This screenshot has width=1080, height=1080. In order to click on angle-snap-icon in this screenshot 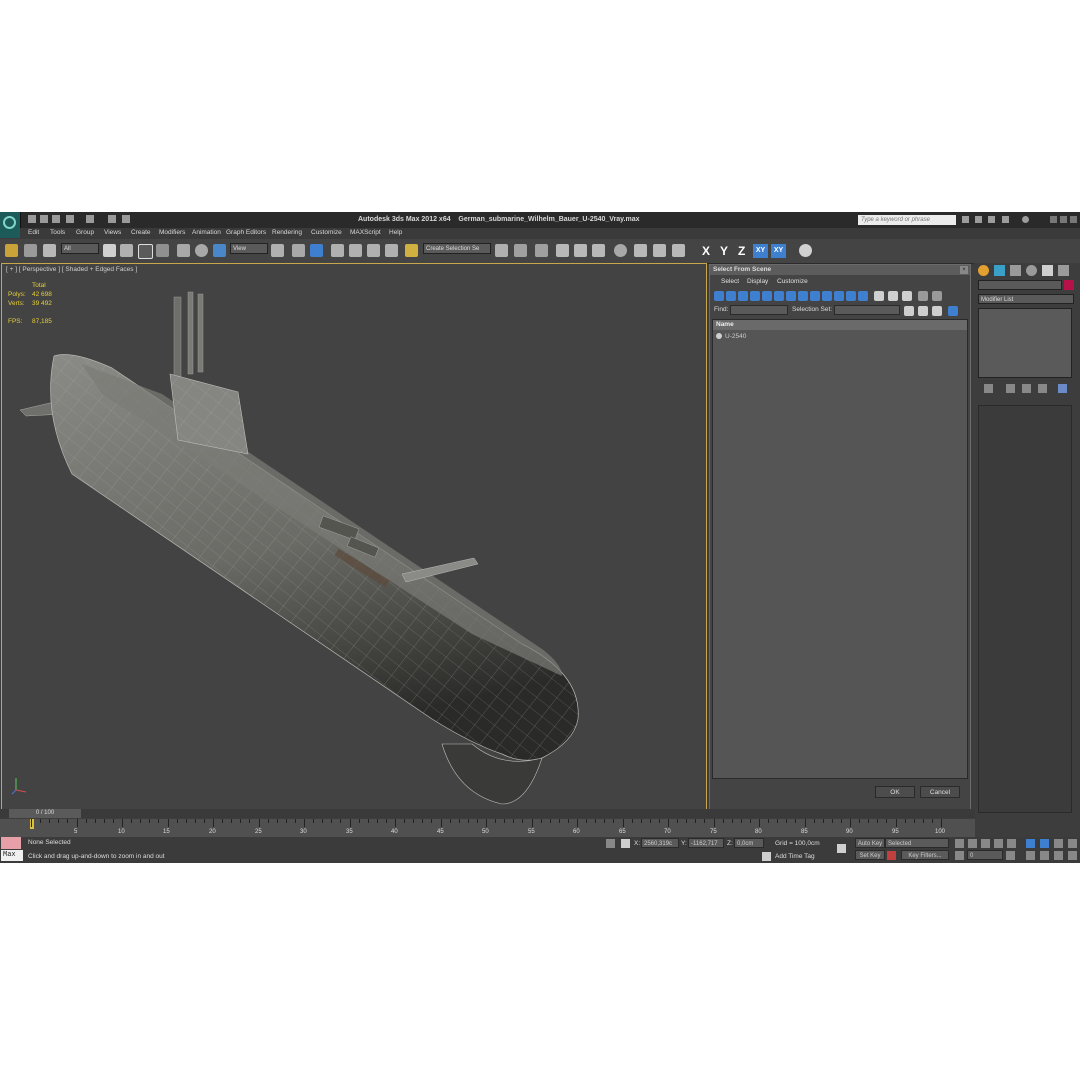, I will do `click(355, 250)`.